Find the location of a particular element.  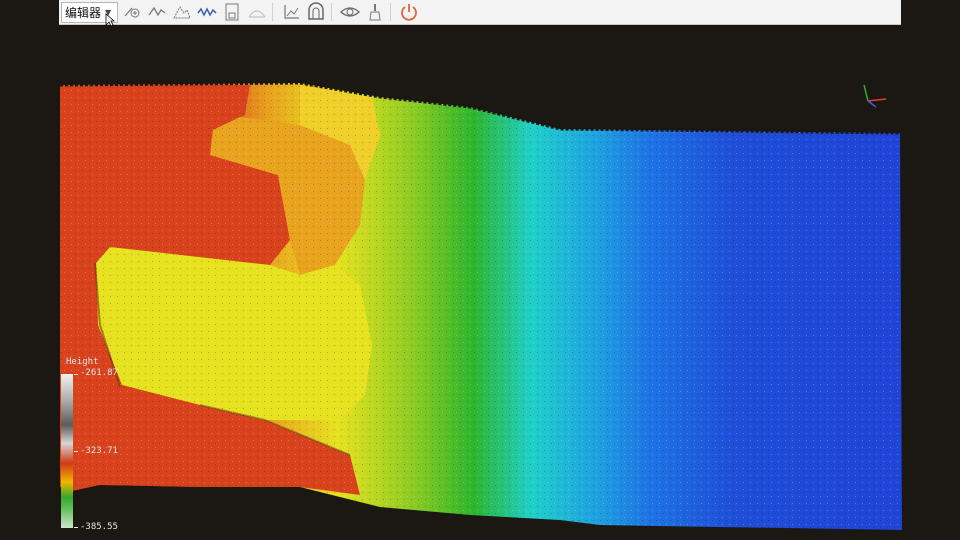

axes-gizmo-icon is located at coordinates (875, 96).